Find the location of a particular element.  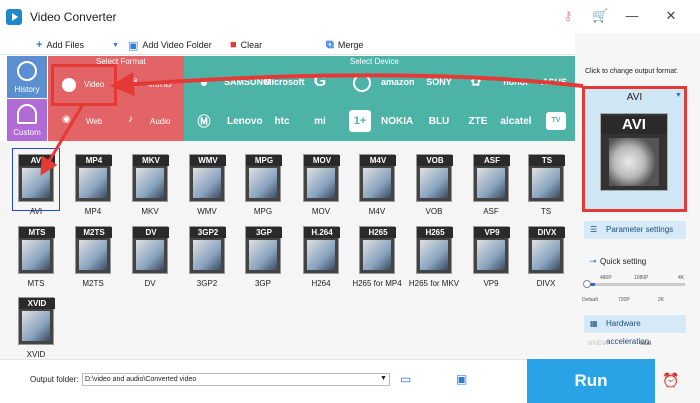

device-nokia: NOKIA is located at coordinates (397, 122).